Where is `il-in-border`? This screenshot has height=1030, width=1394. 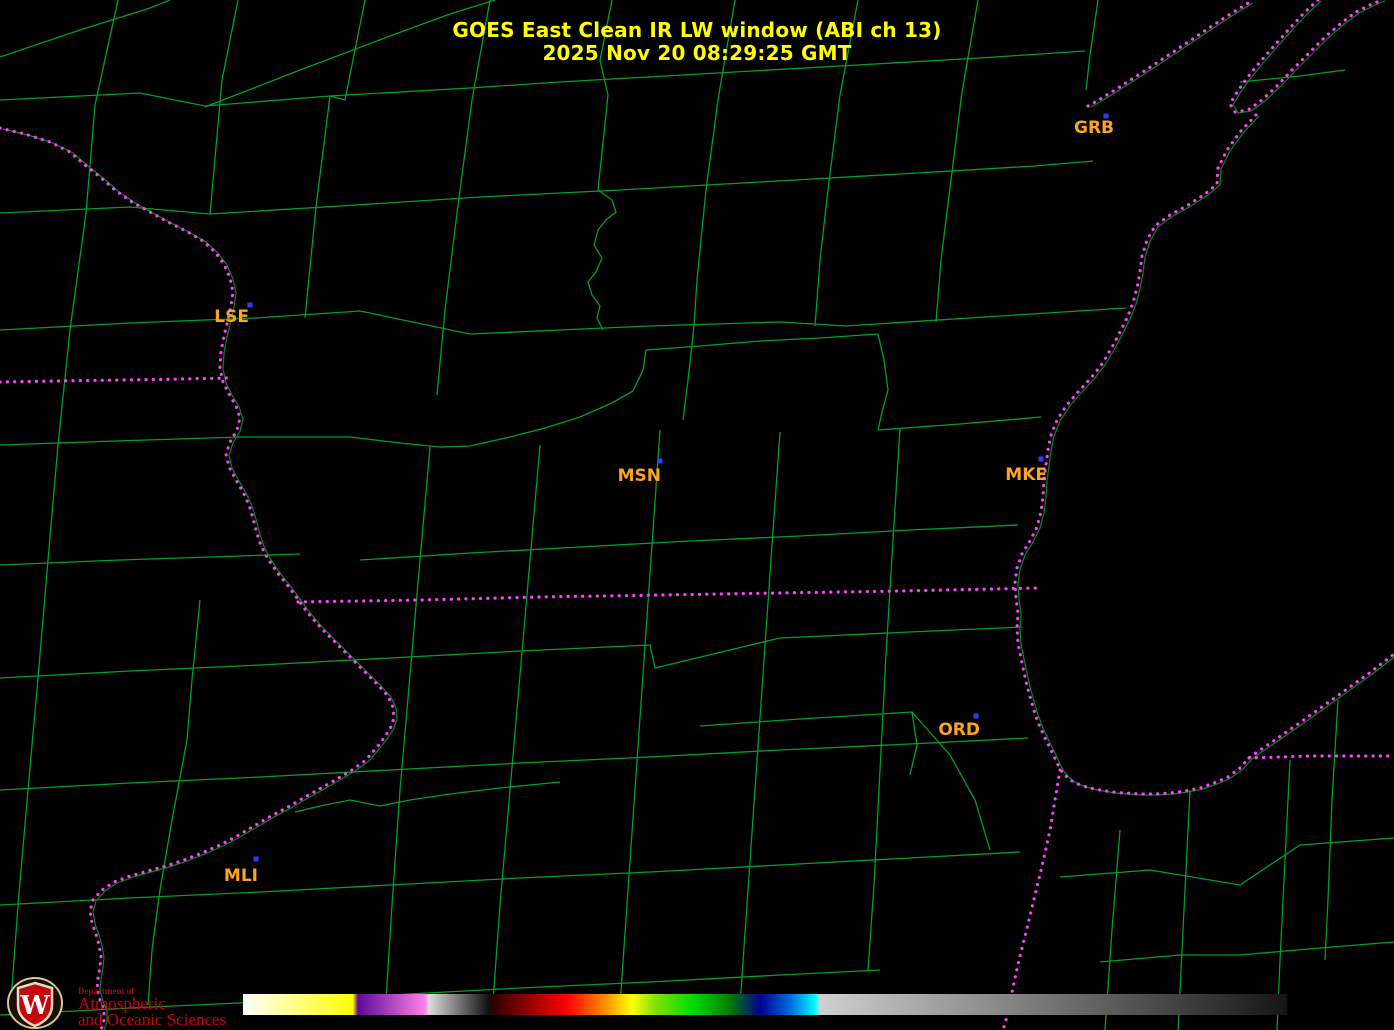
il-in-border is located at coordinates (1031, 899).